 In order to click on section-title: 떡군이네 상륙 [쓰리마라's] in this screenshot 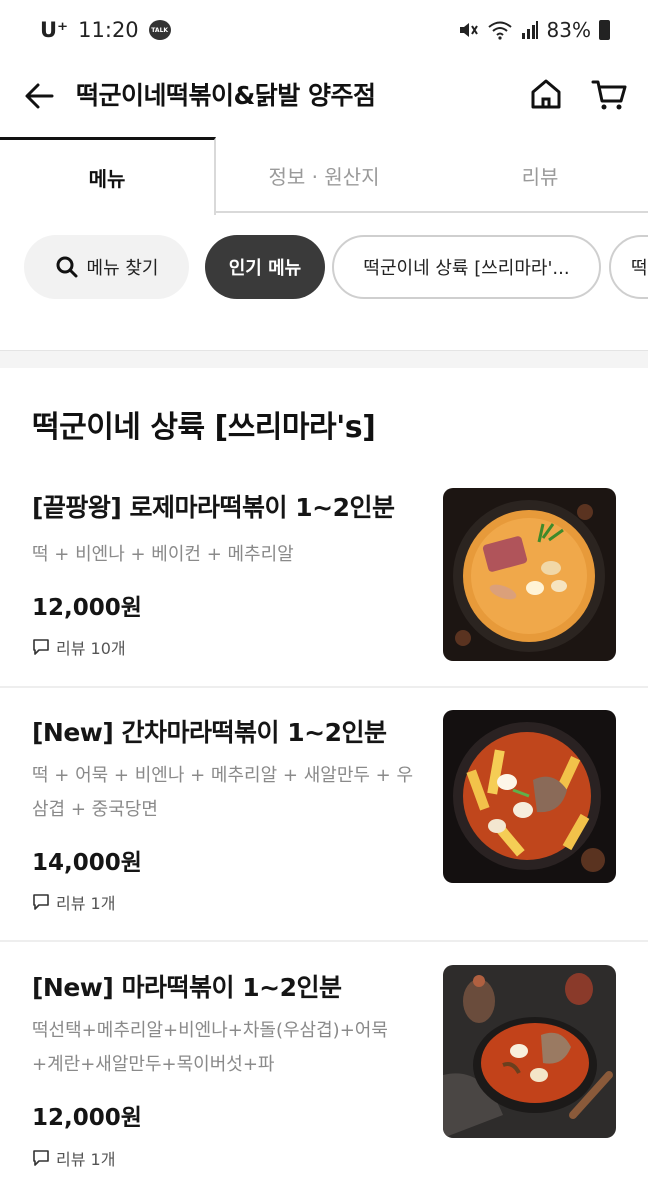, I will do `click(204, 427)`.